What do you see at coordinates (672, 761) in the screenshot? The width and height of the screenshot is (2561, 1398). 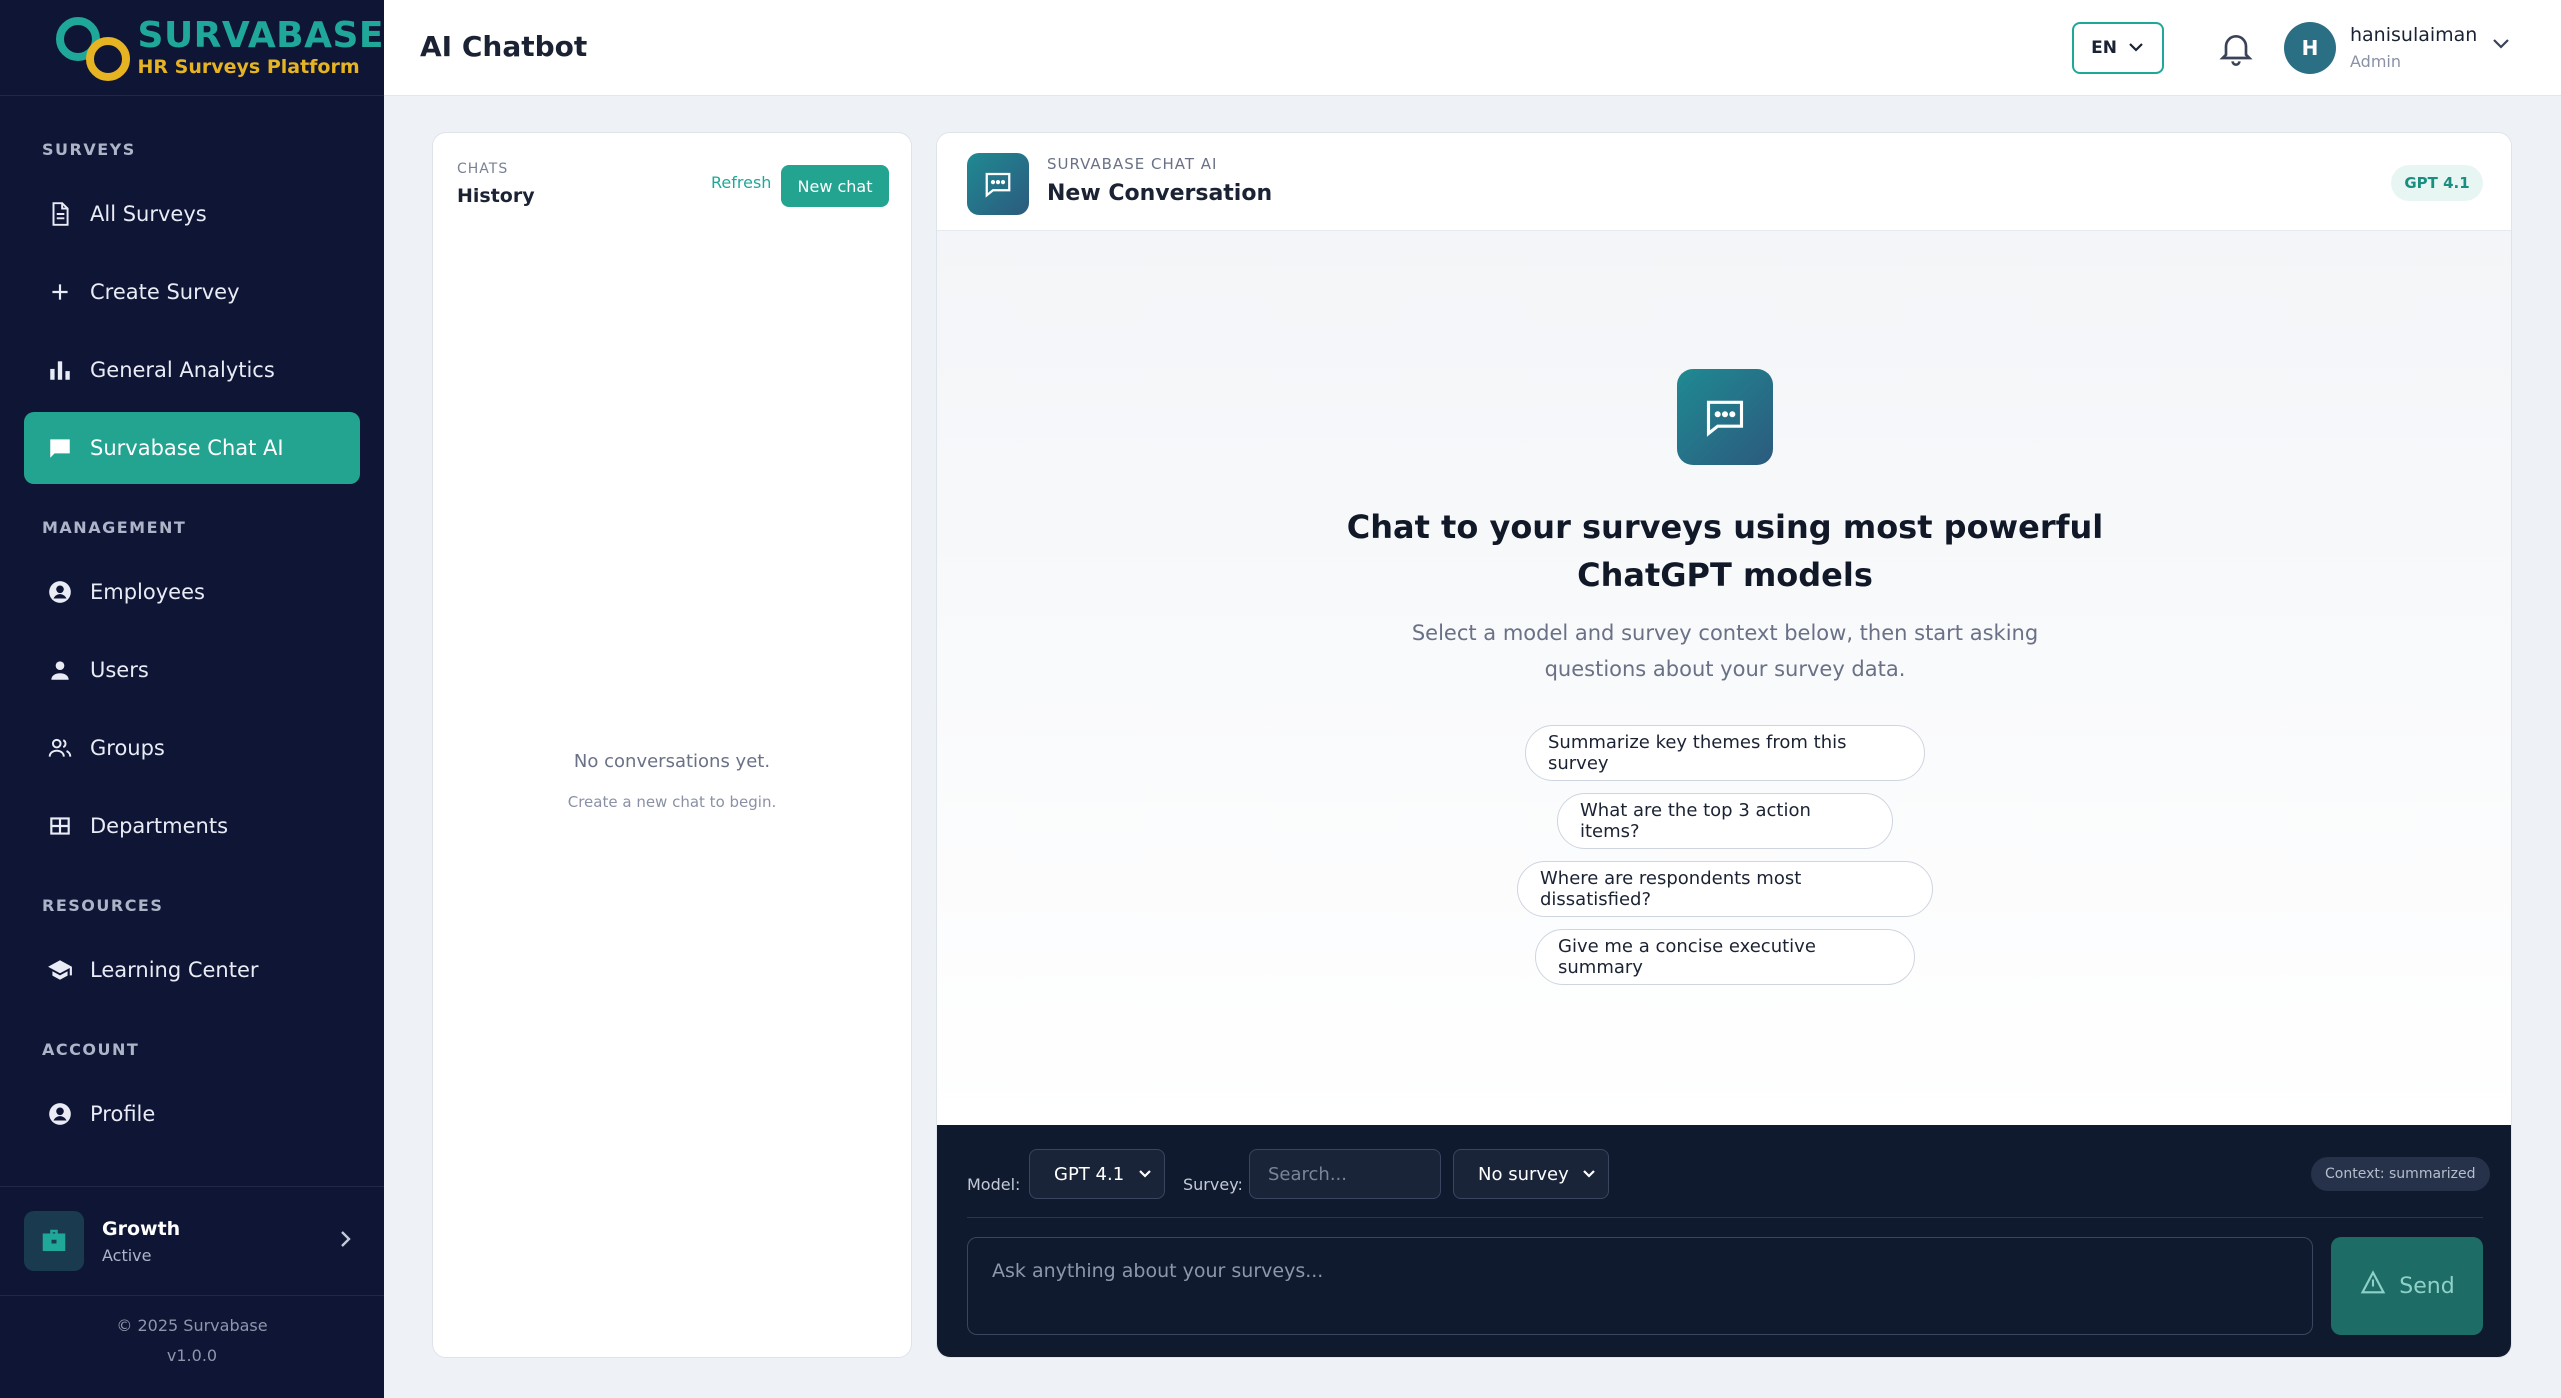 I see `empty-state-title: No conversations yet.` at bounding box center [672, 761].